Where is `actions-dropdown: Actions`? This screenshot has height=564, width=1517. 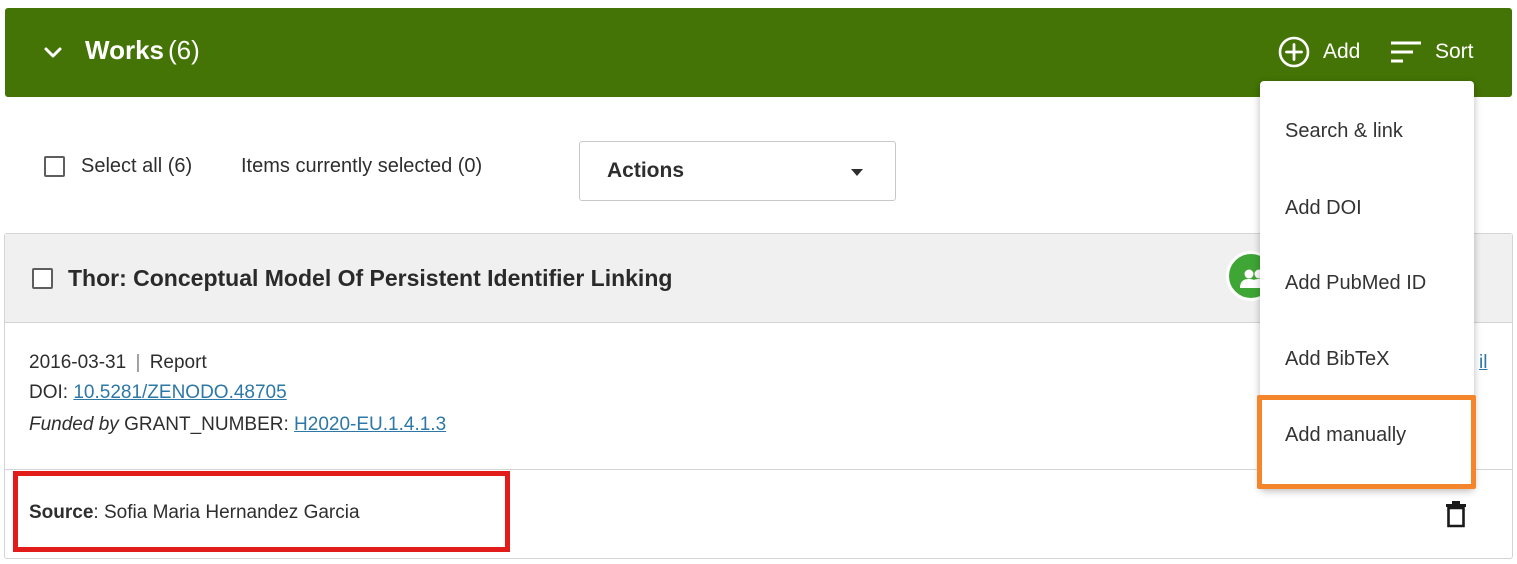
actions-dropdown: Actions is located at coordinates (737, 171).